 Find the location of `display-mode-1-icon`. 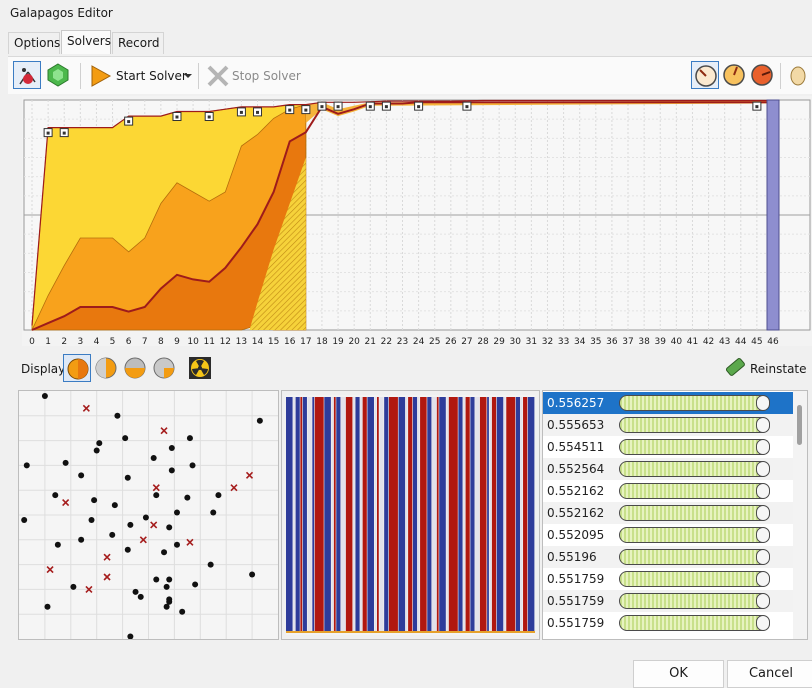

display-mode-1-icon is located at coordinates (77, 368).